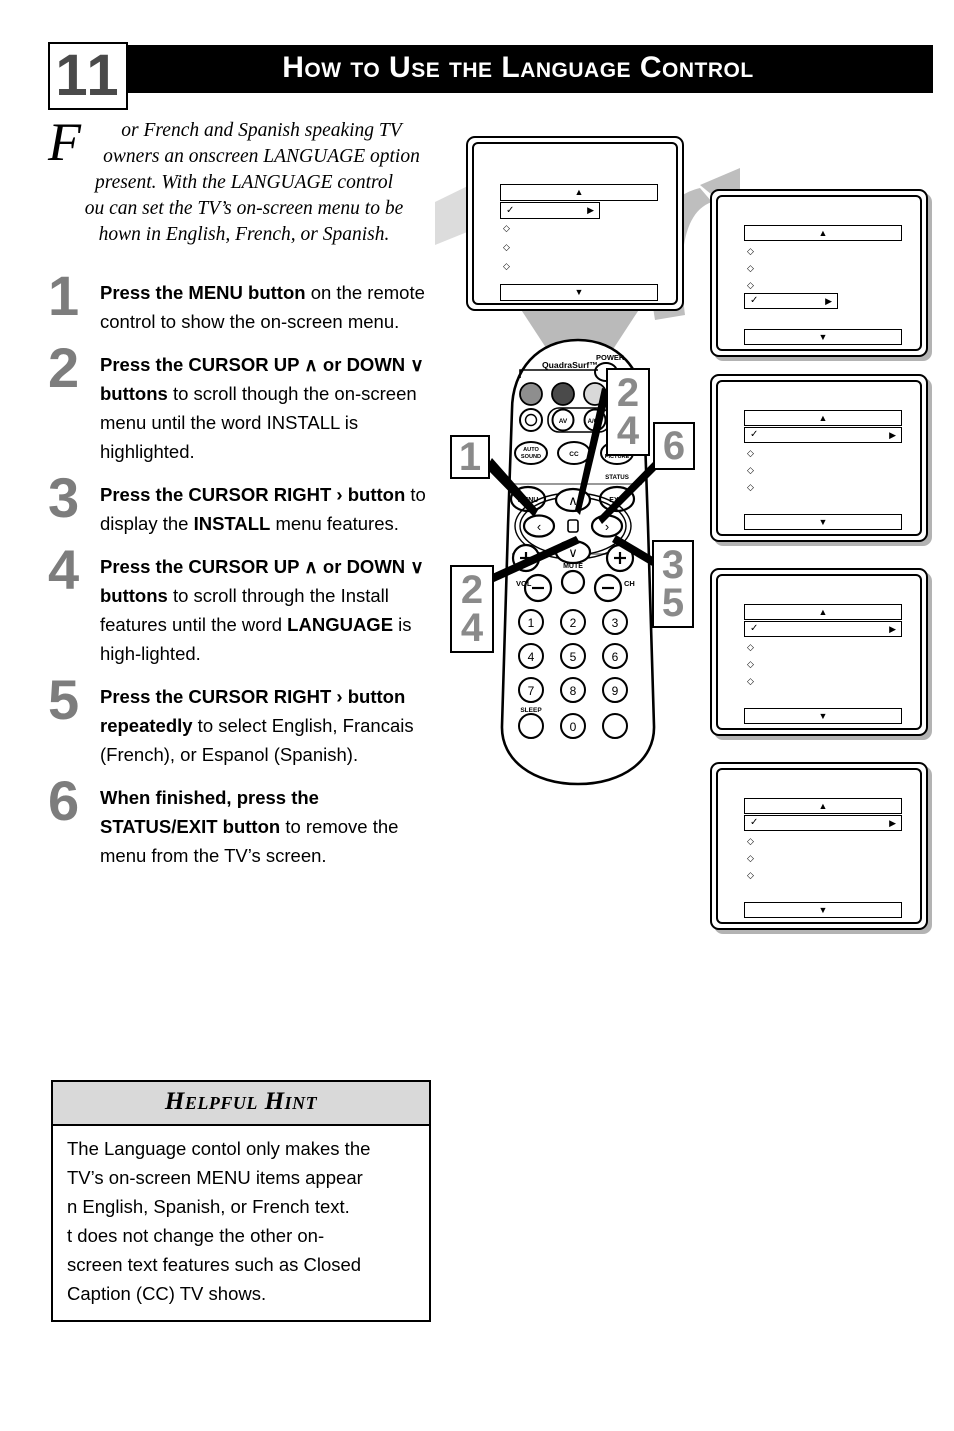  I want to click on callout-2-4-top: 2 4, so click(628, 412).